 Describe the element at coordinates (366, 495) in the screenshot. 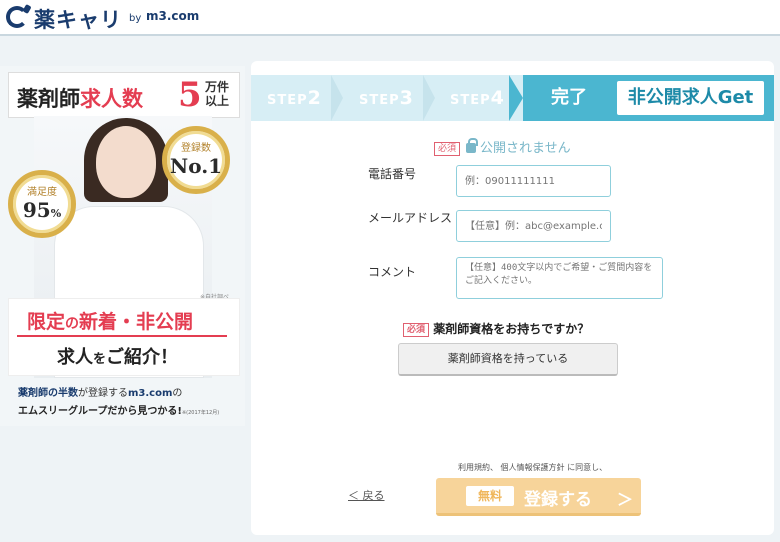

I see `back-link: ＜ 戻る` at that location.